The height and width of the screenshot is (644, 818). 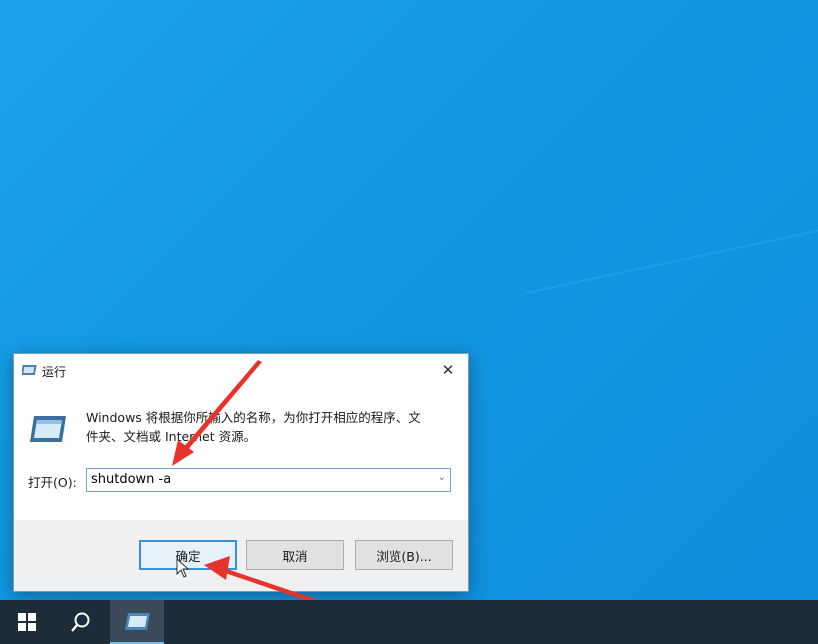 What do you see at coordinates (131, 479) in the screenshot?
I see `open-input-value: shutdown -a` at bounding box center [131, 479].